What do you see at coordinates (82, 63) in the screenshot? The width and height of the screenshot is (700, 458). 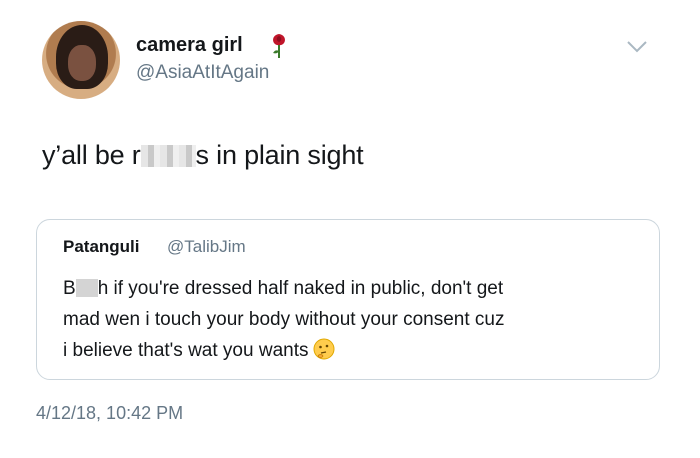 I see `avatar-face` at bounding box center [82, 63].